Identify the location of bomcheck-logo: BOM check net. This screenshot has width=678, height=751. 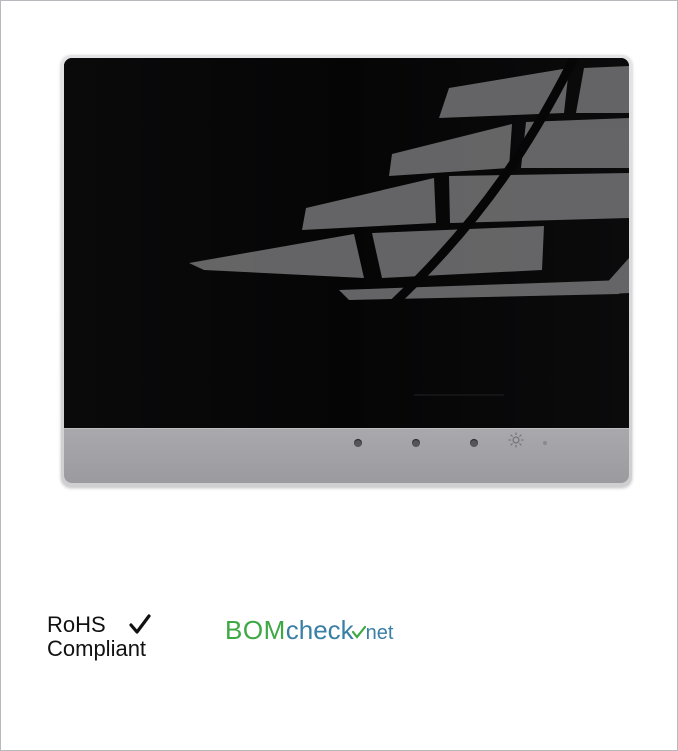
(309, 631).